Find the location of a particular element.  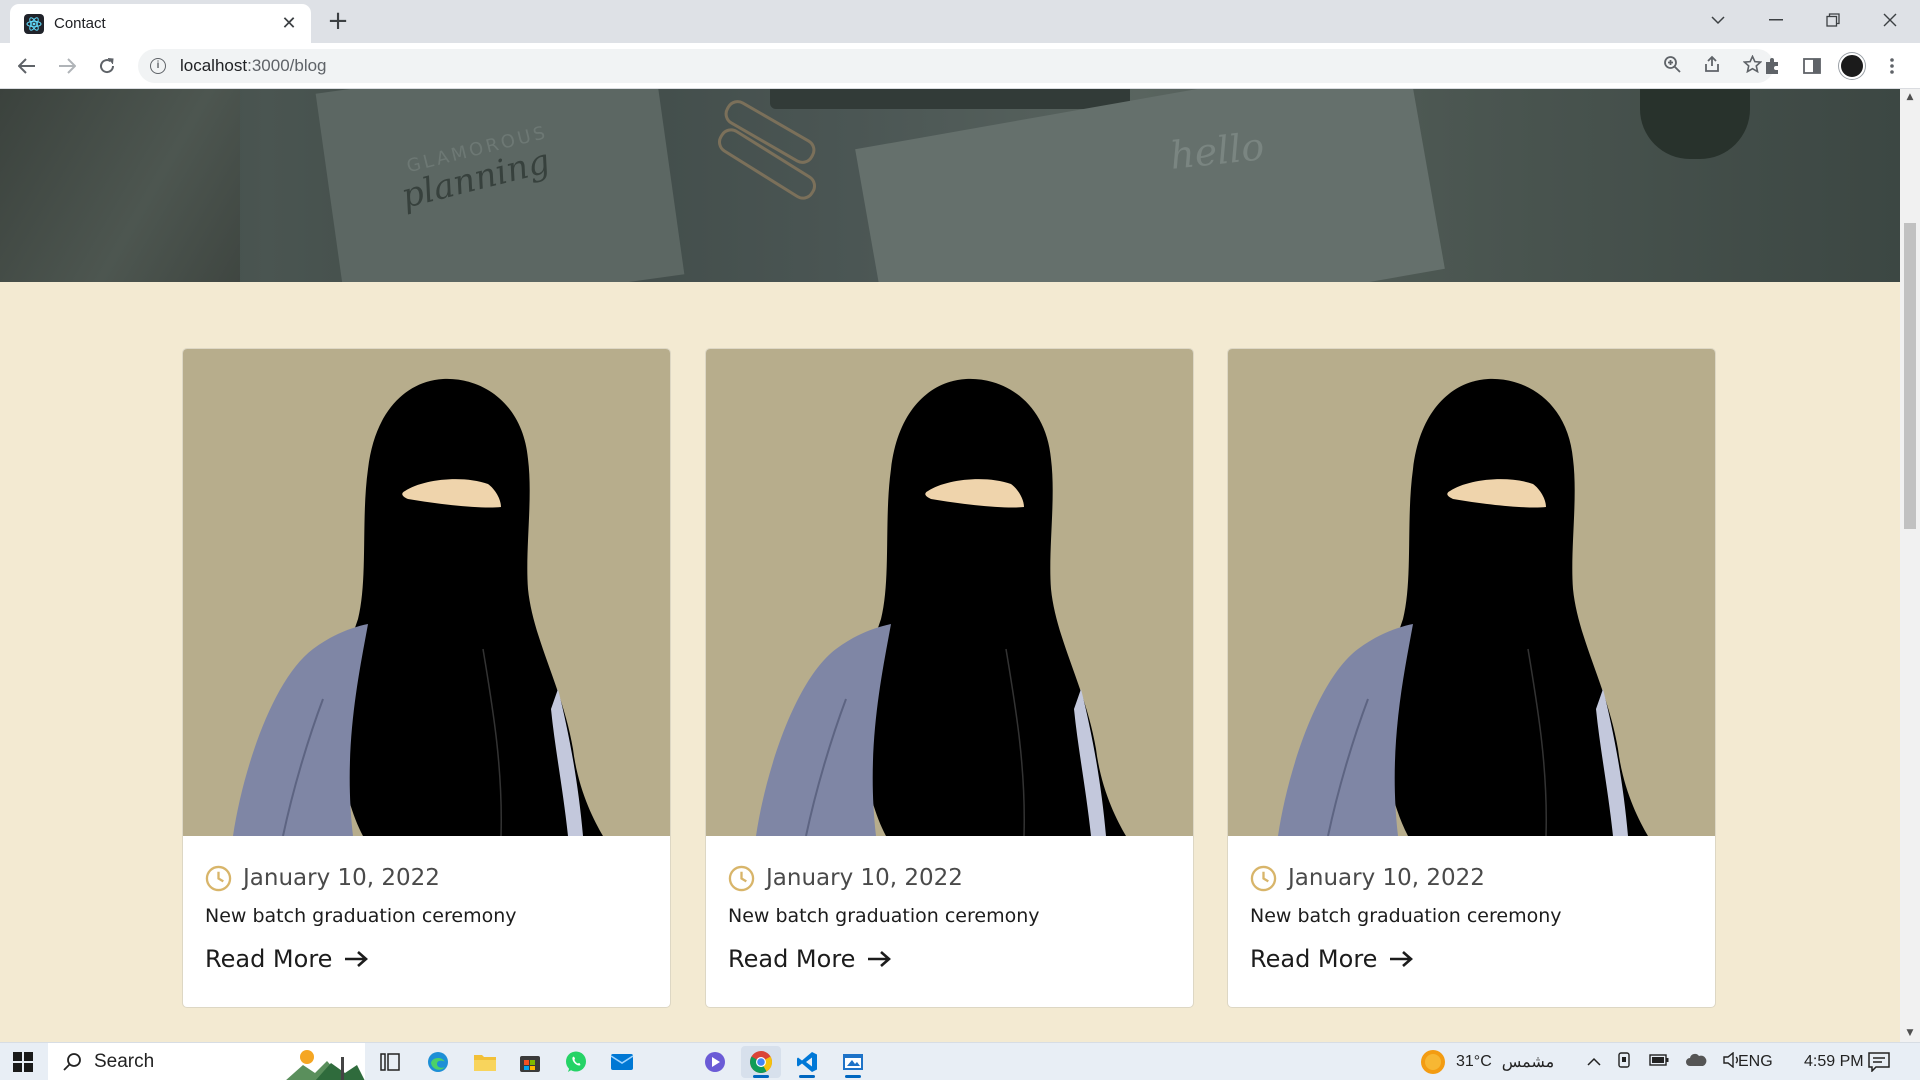

tab-title: Contact is located at coordinates (80, 23).